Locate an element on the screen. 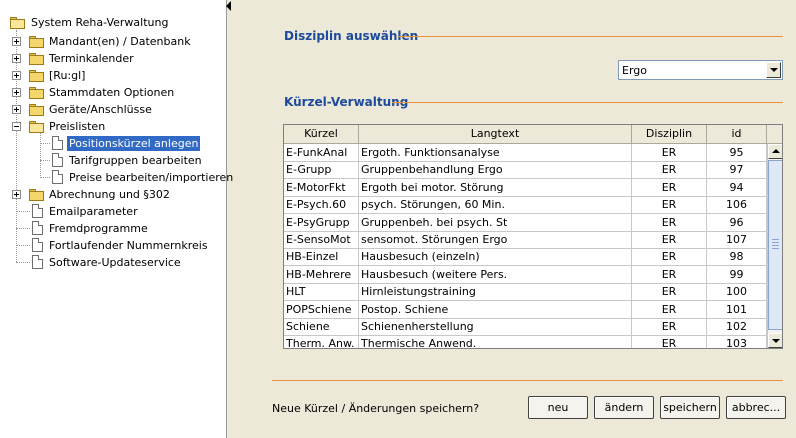 The height and width of the screenshot is (438, 796). table-row: E-Grupp Gruppenbehandlung Ergo ER 97 is located at coordinates (525, 170).